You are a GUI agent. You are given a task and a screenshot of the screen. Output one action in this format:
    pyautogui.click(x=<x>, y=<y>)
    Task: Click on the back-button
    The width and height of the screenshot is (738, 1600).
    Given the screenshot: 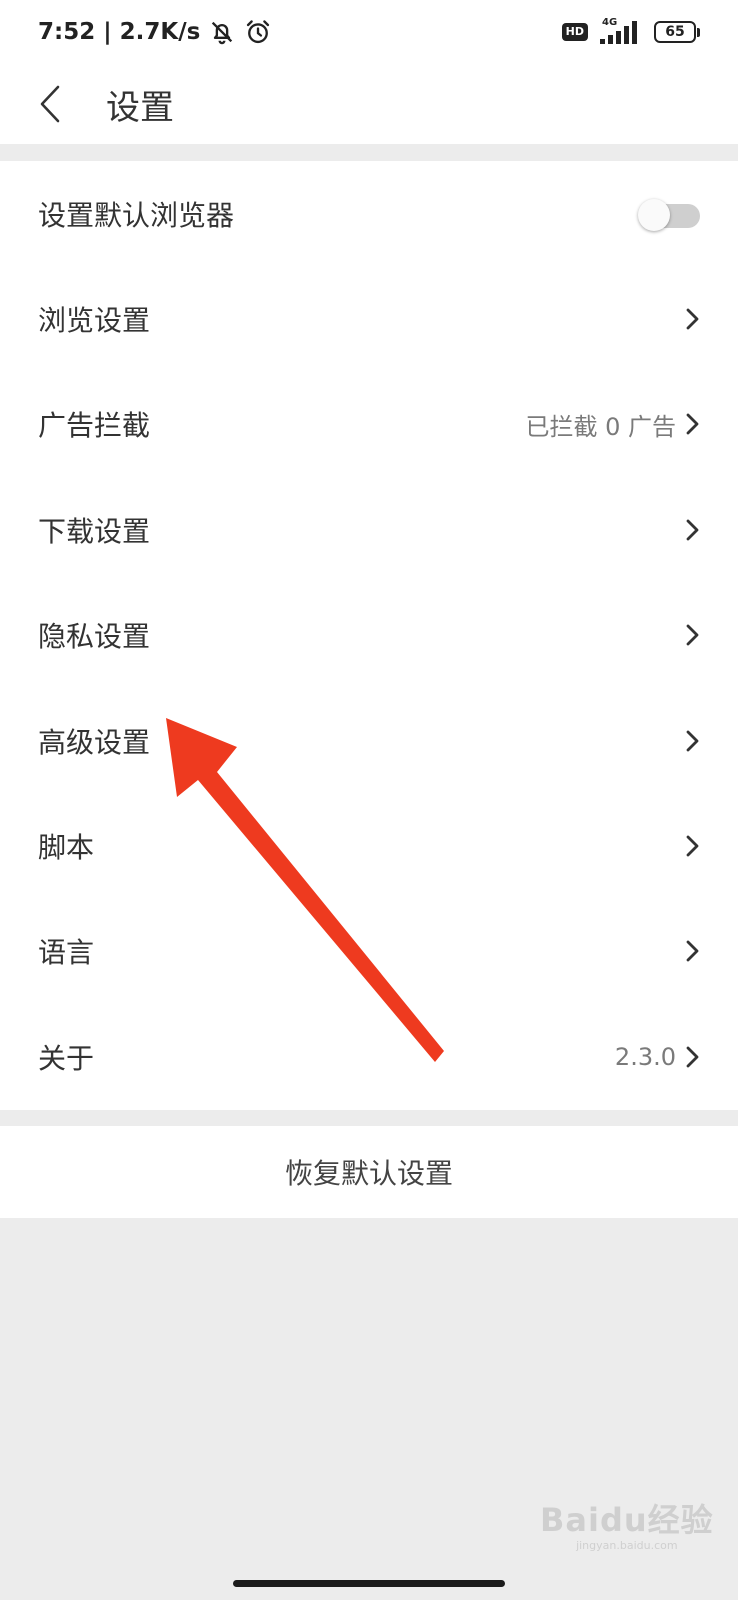 What is the action you would take?
    pyautogui.click(x=50, y=104)
    